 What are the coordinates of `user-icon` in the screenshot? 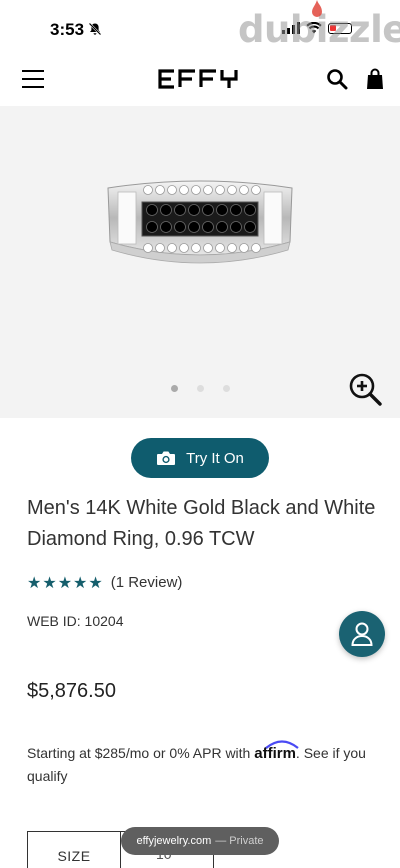 It's located at (362, 634).